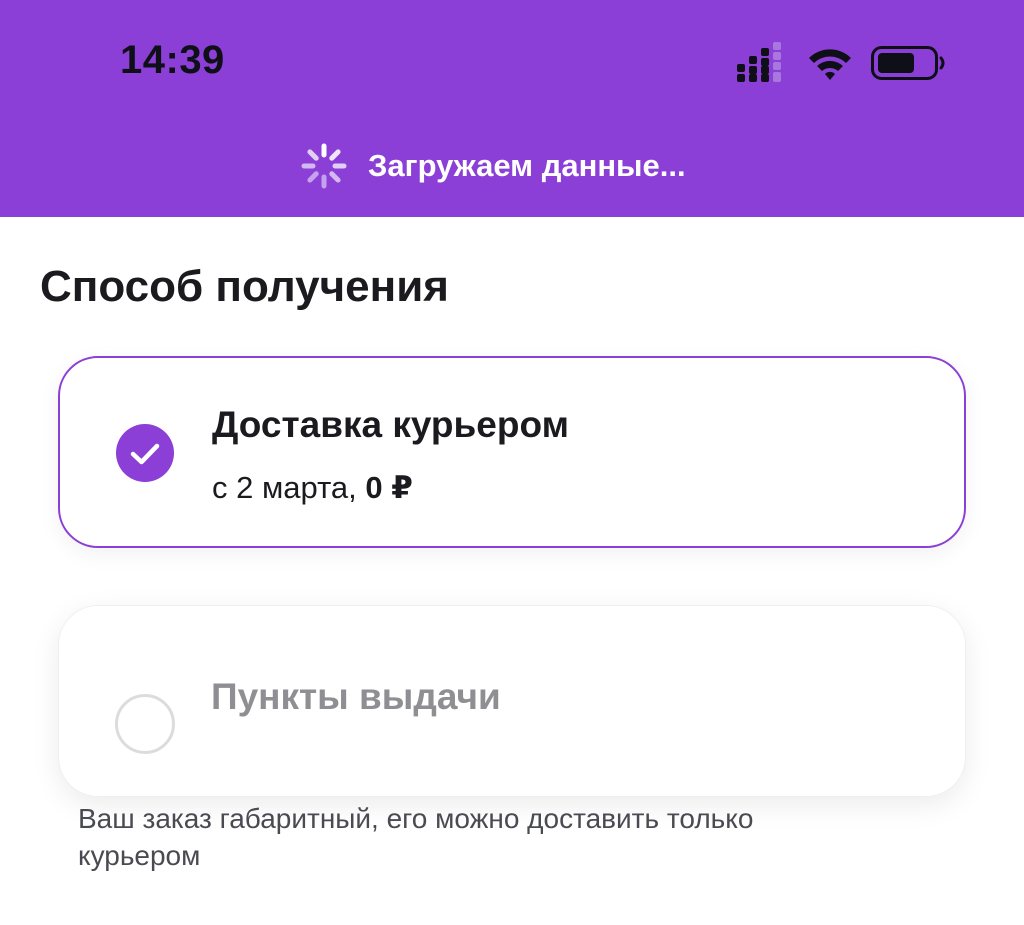  Describe the element at coordinates (356, 696) in the screenshot. I see `option-title: Пункты выдачи` at that location.